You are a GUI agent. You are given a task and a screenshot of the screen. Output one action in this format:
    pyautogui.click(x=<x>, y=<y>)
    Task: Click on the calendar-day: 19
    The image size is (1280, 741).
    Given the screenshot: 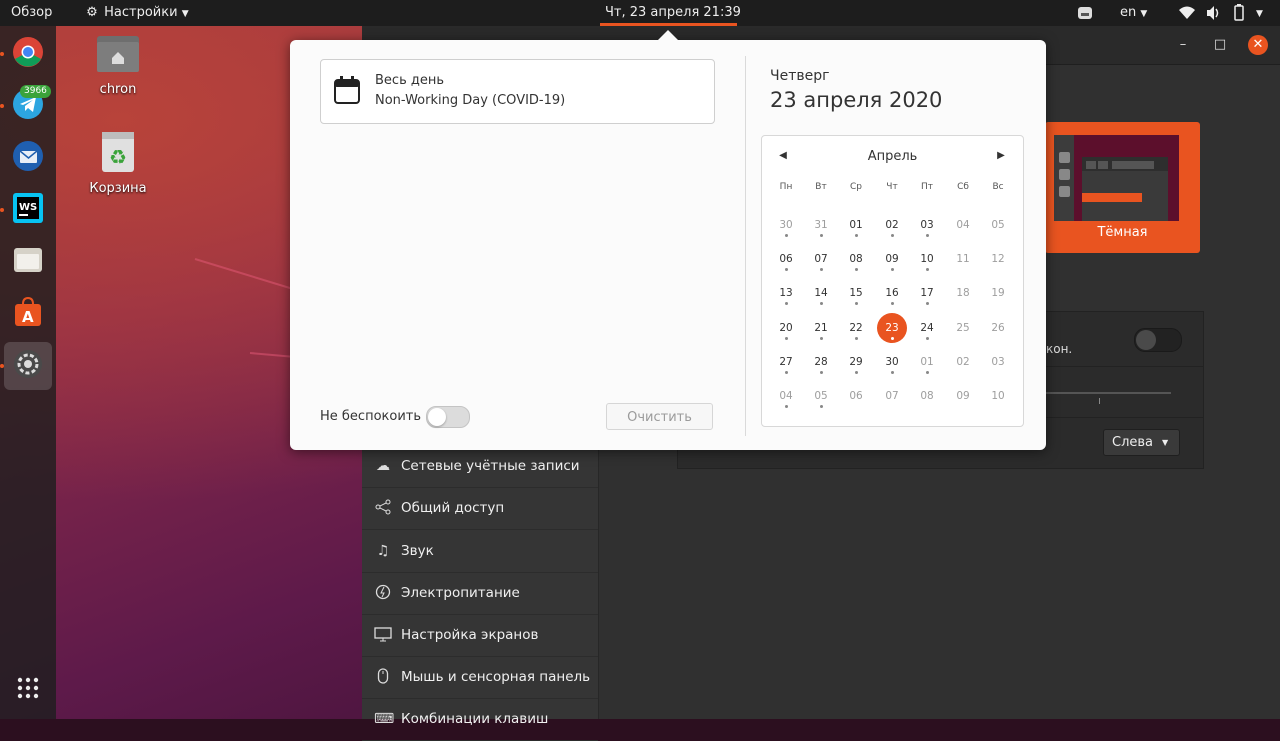 What is the action you would take?
    pyautogui.click(x=998, y=293)
    